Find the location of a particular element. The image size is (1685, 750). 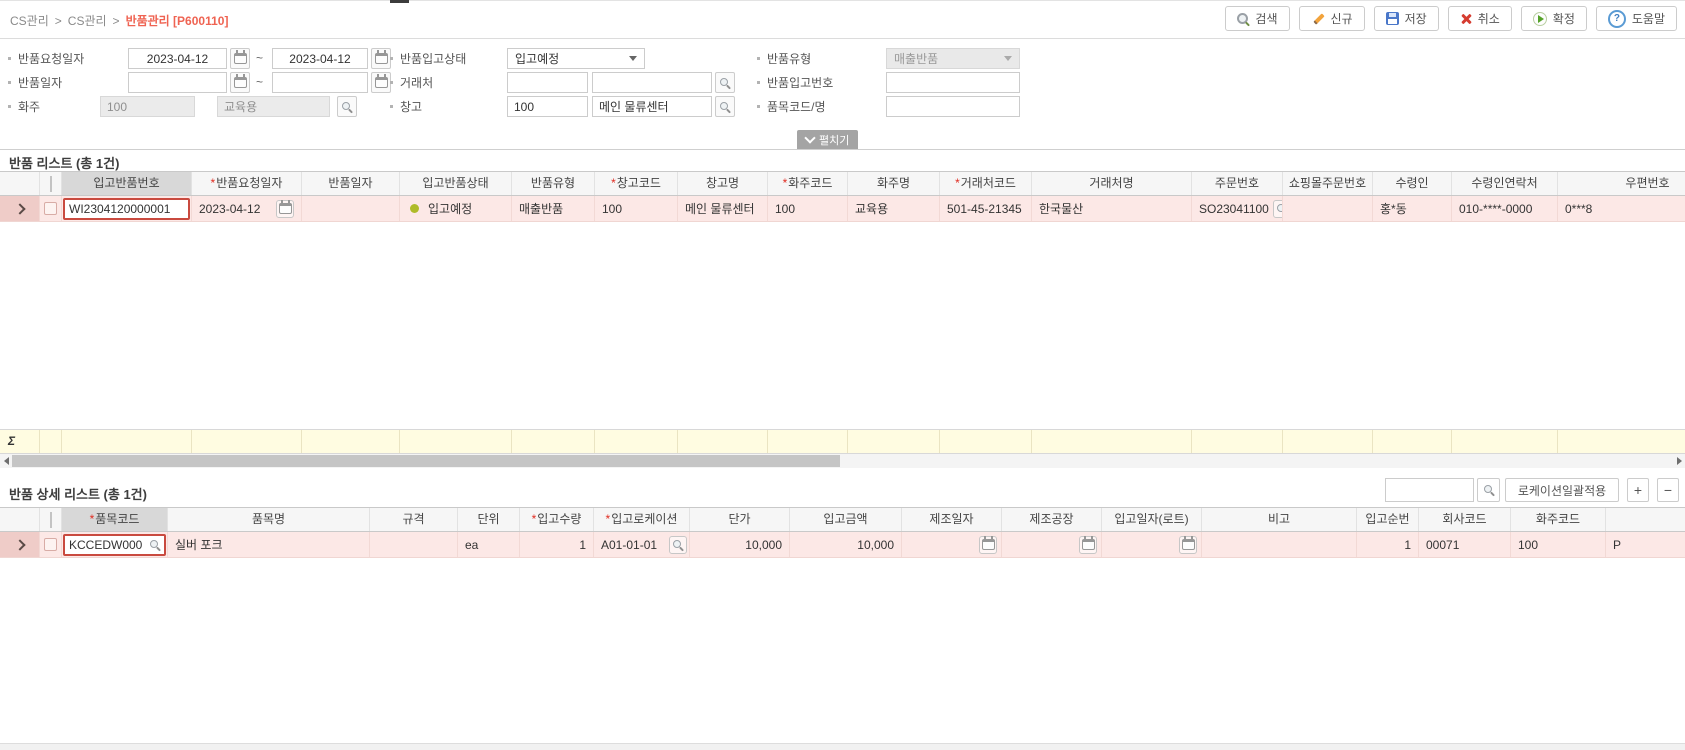

return-date-to-calendar-button is located at coordinates (381, 82).